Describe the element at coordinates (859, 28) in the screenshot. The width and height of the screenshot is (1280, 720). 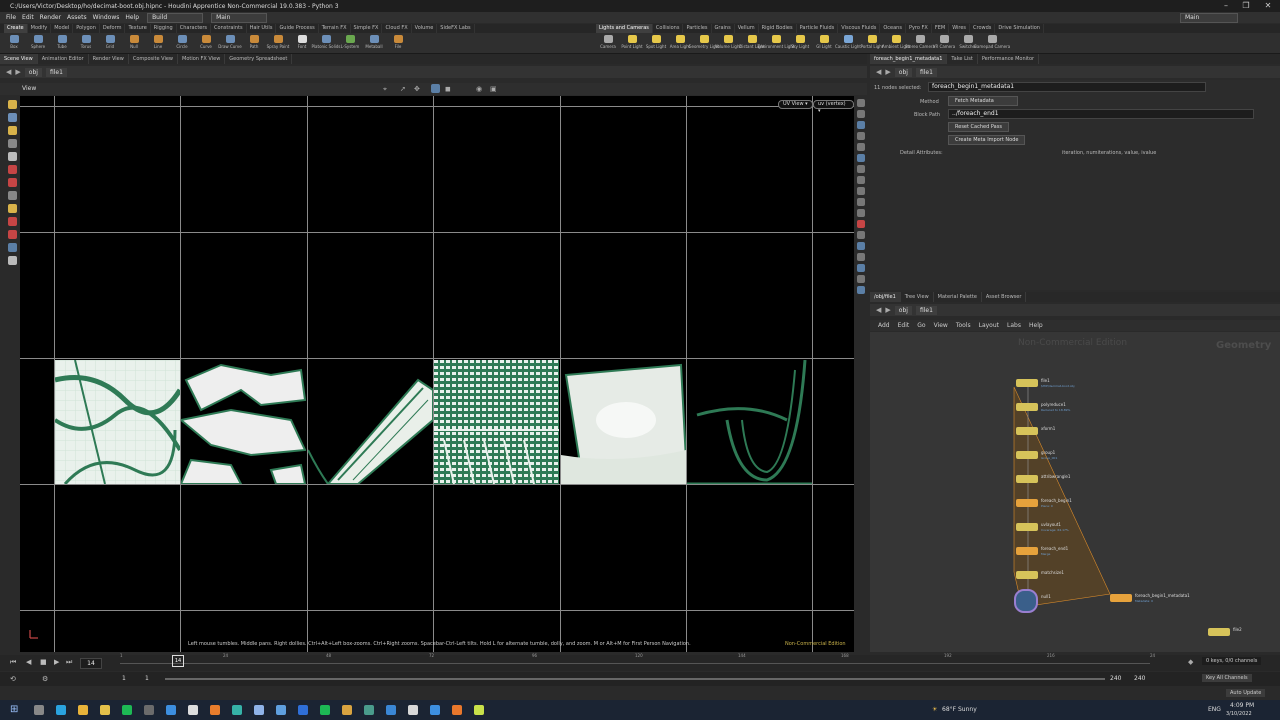
I see `shelf-tab: Viscous Fluids` at that location.